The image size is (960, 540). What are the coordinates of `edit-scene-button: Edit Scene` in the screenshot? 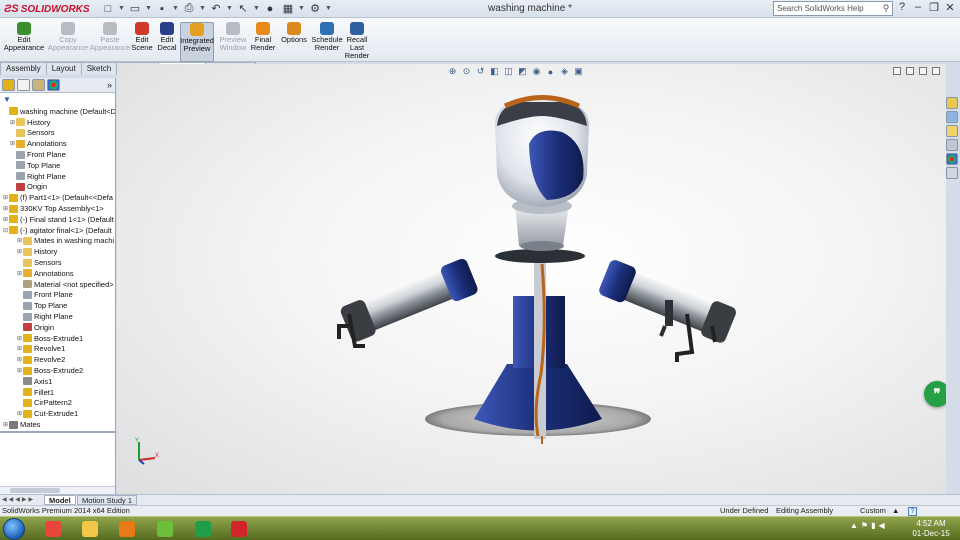 It's located at (142, 42).